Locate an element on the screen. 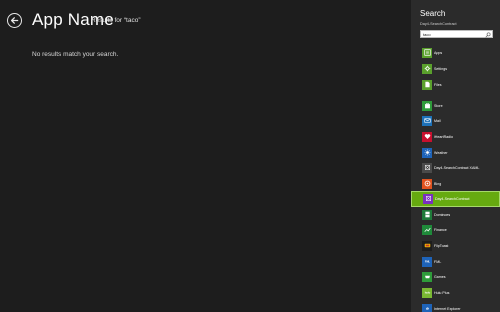 The image size is (500, 312). search-app-label: Day4-SearchContract XAML is located at coordinates (457, 167).